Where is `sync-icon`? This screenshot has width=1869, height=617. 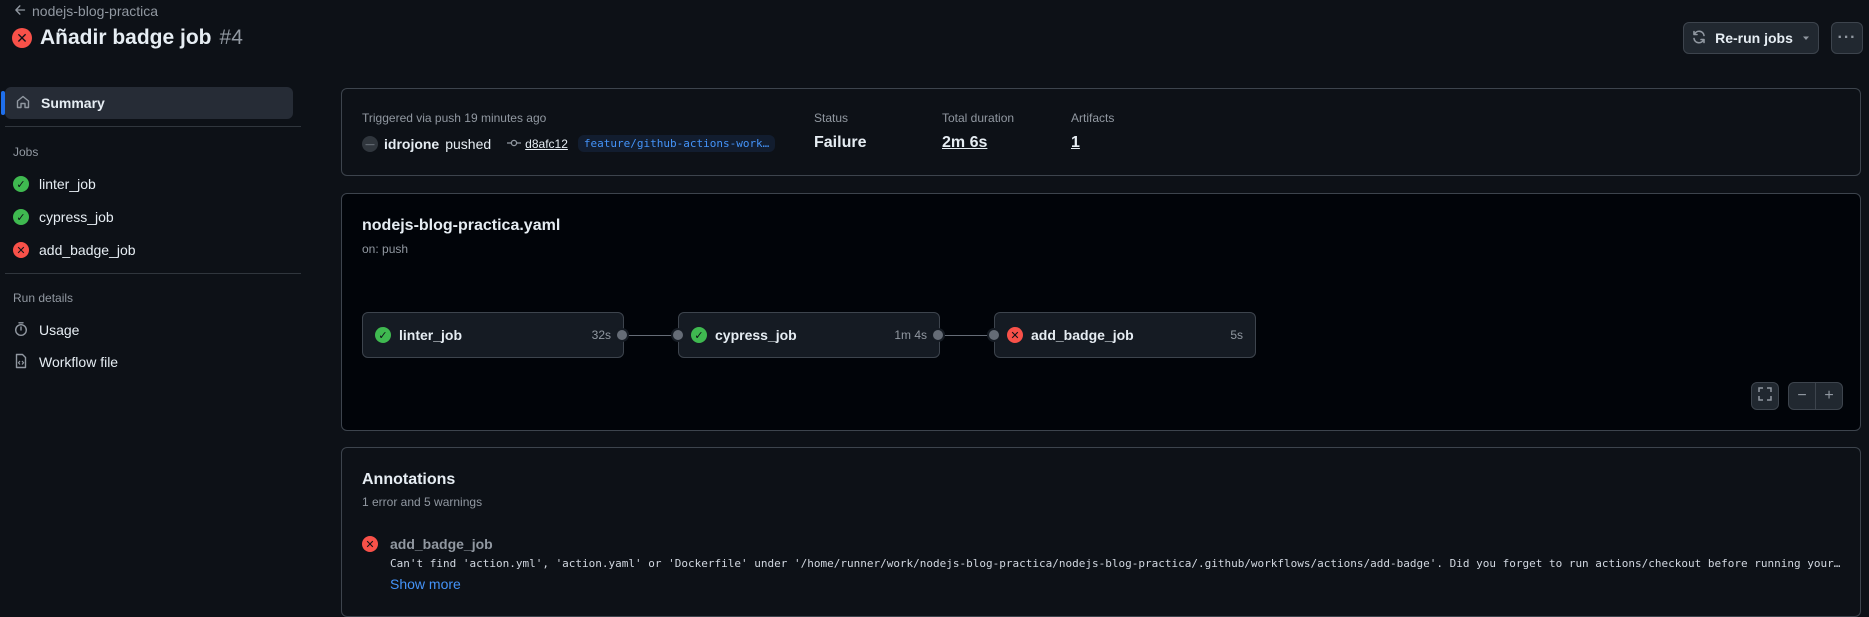 sync-icon is located at coordinates (1699, 38).